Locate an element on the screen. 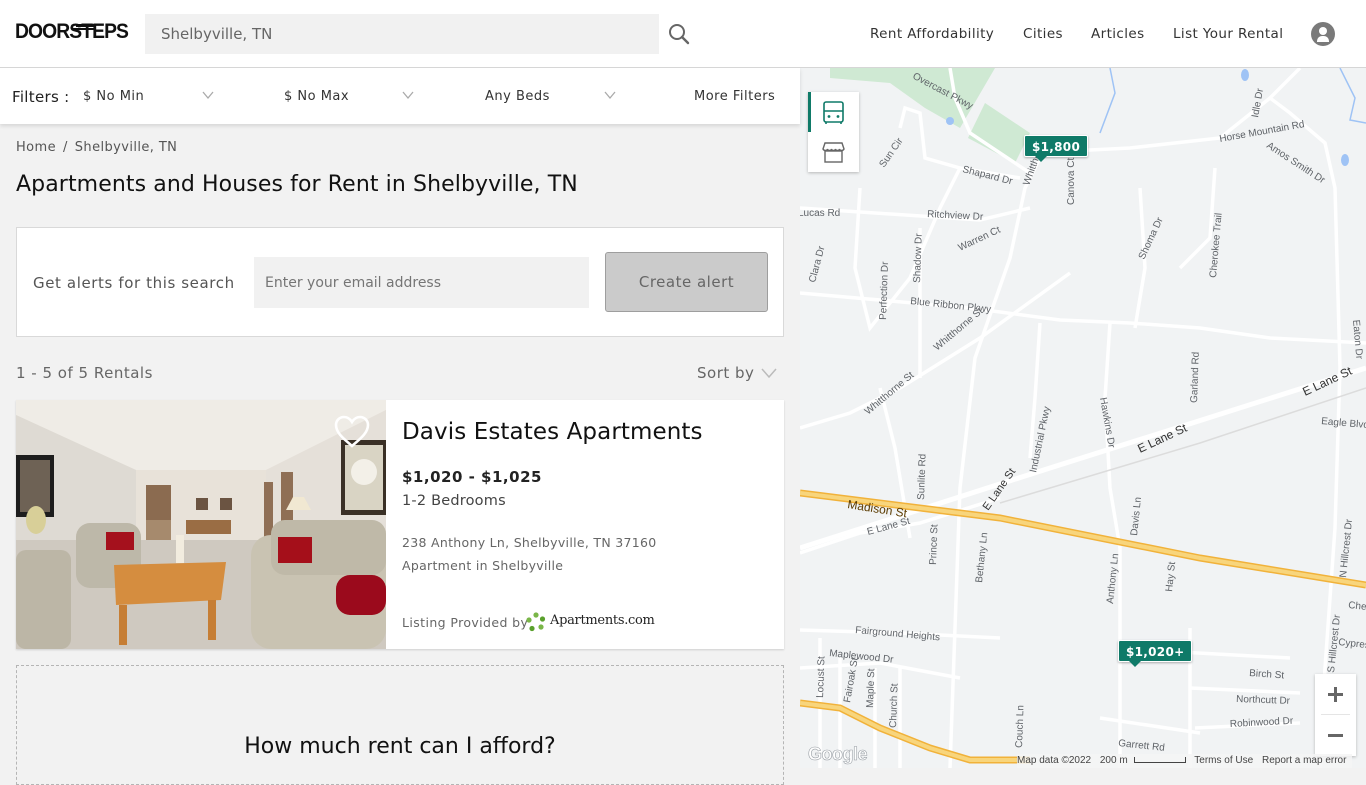 This screenshot has width=1366, height=785. create-alert-button: Create alert is located at coordinates (686, 282).